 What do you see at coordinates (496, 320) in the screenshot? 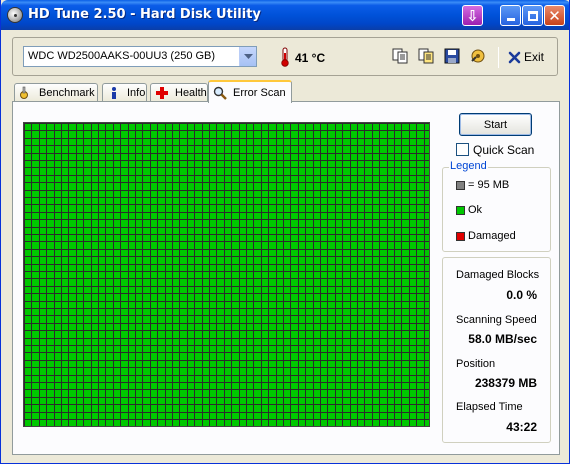
I see `scanning-speed-label: Scanning Speed` at bounding box center [496, 320].